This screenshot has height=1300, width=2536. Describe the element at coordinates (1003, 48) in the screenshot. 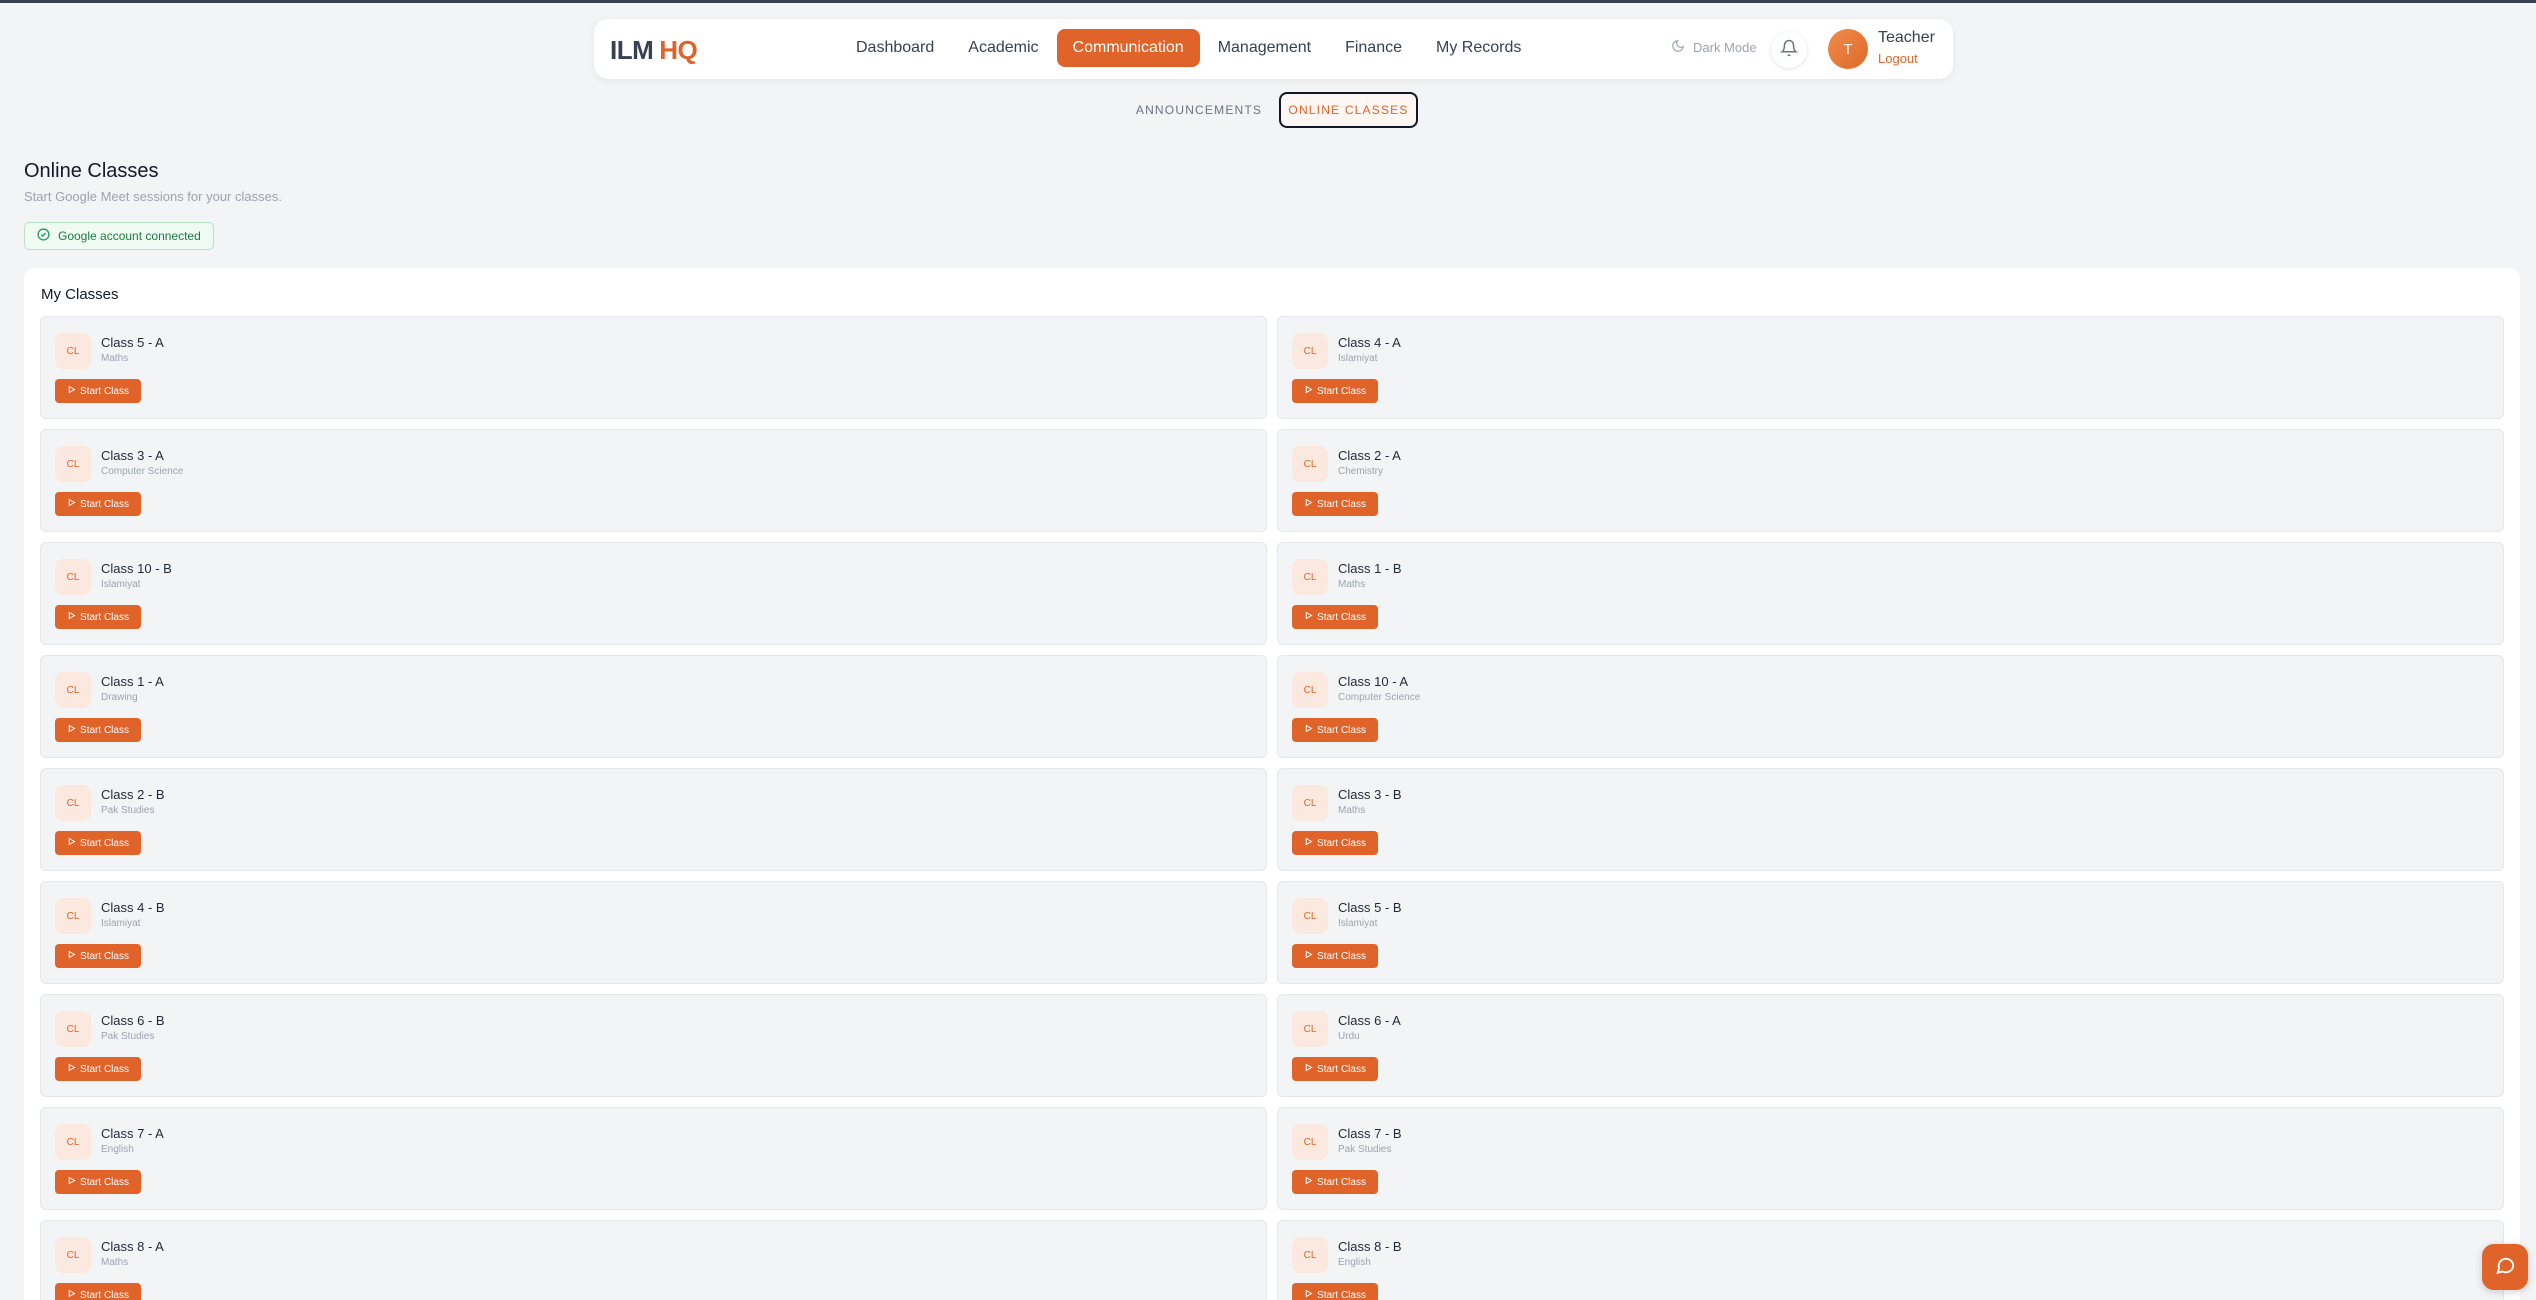

I see `nav-link-academic: Academic` at that location.